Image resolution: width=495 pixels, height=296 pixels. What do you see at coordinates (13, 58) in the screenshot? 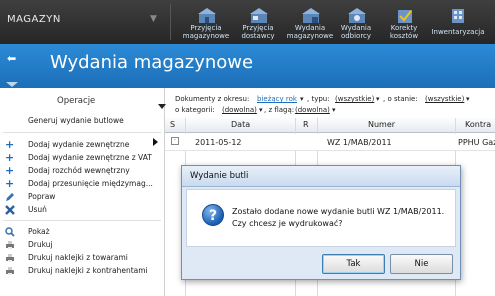
I see `back-arrow-icon: ⬅` at bounding box center [13, 58].